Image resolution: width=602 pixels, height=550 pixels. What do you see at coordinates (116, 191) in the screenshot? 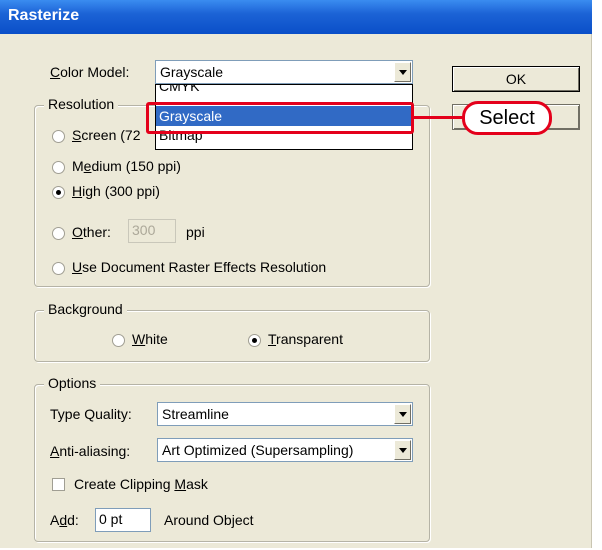
I see `high-label: High (300 ppi)` at bounding box center [116, 191].